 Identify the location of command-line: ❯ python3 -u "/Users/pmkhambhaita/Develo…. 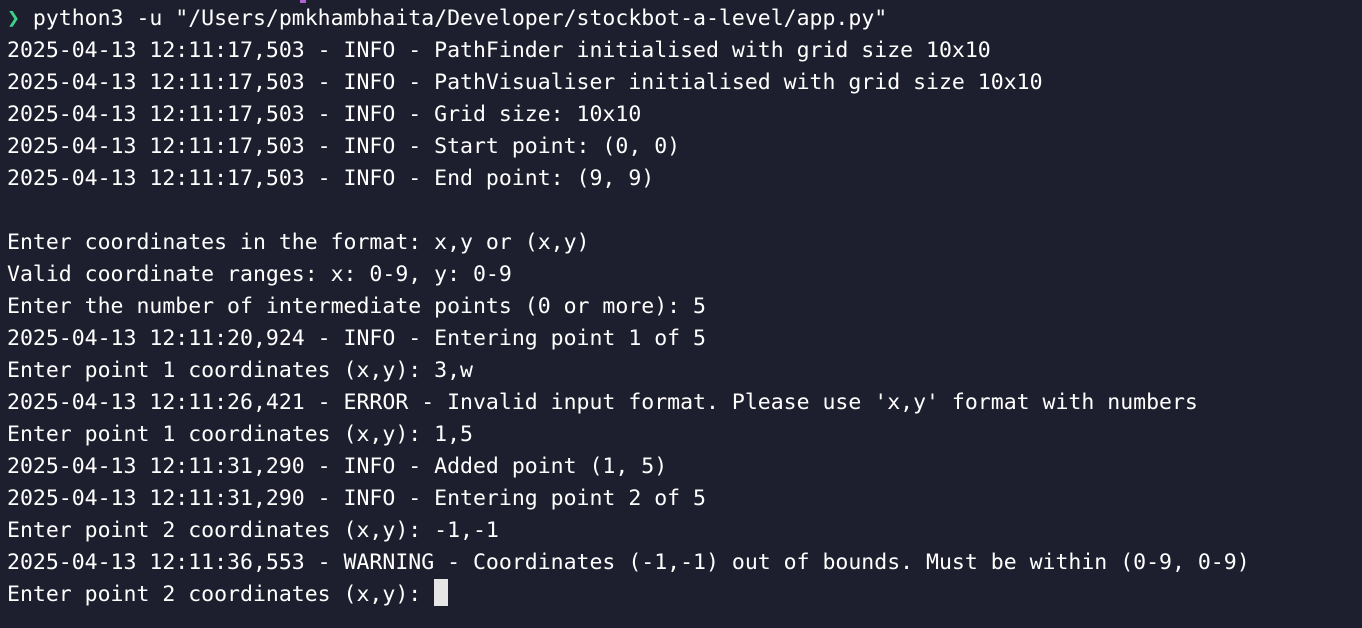
(684, 19).